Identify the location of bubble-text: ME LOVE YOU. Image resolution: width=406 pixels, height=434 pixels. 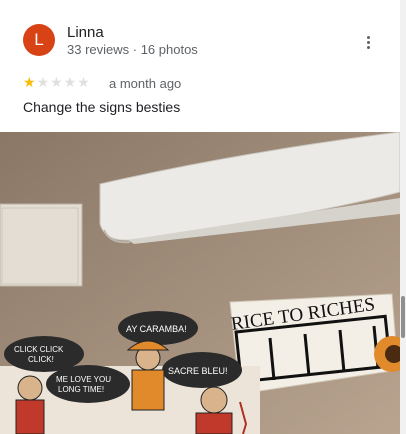
(83, 379).